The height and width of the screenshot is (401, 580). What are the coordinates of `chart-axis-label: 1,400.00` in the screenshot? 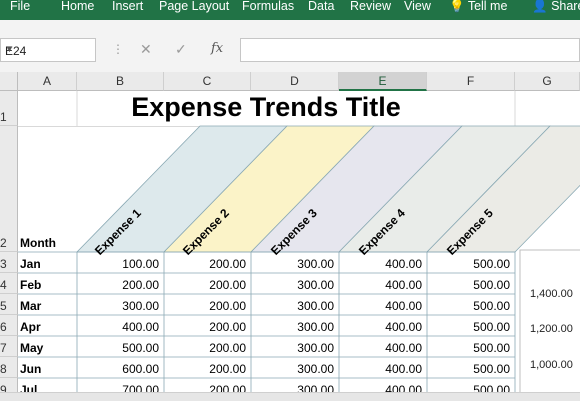 It's located at (551, 294).